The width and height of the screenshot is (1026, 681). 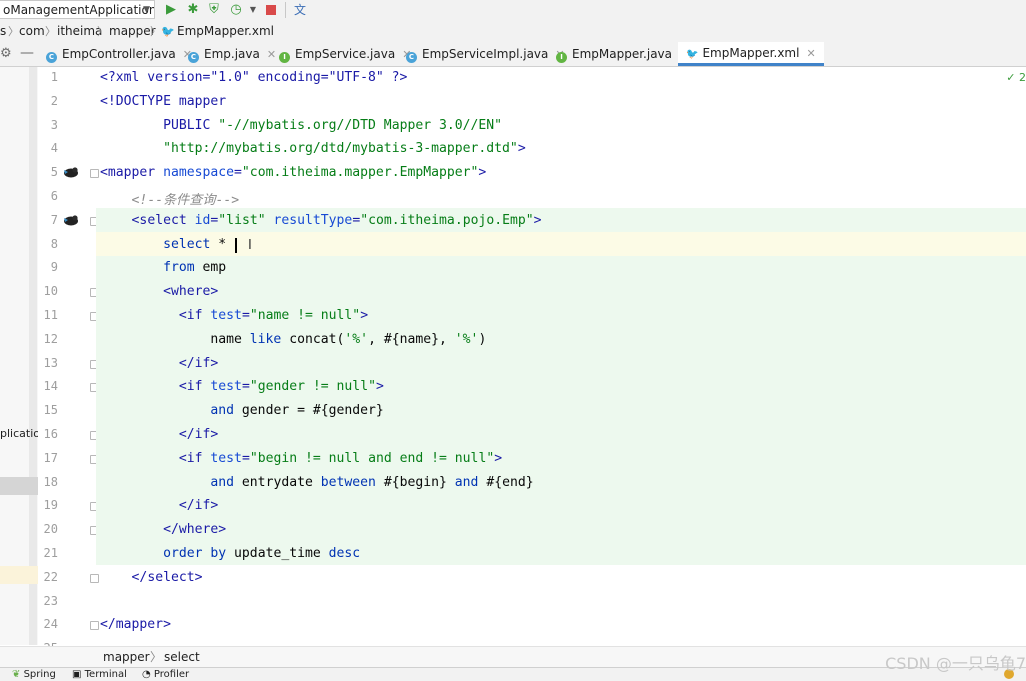 I want to click on tab-emp: C Emp.java ✕, so click(x=232, y=54).